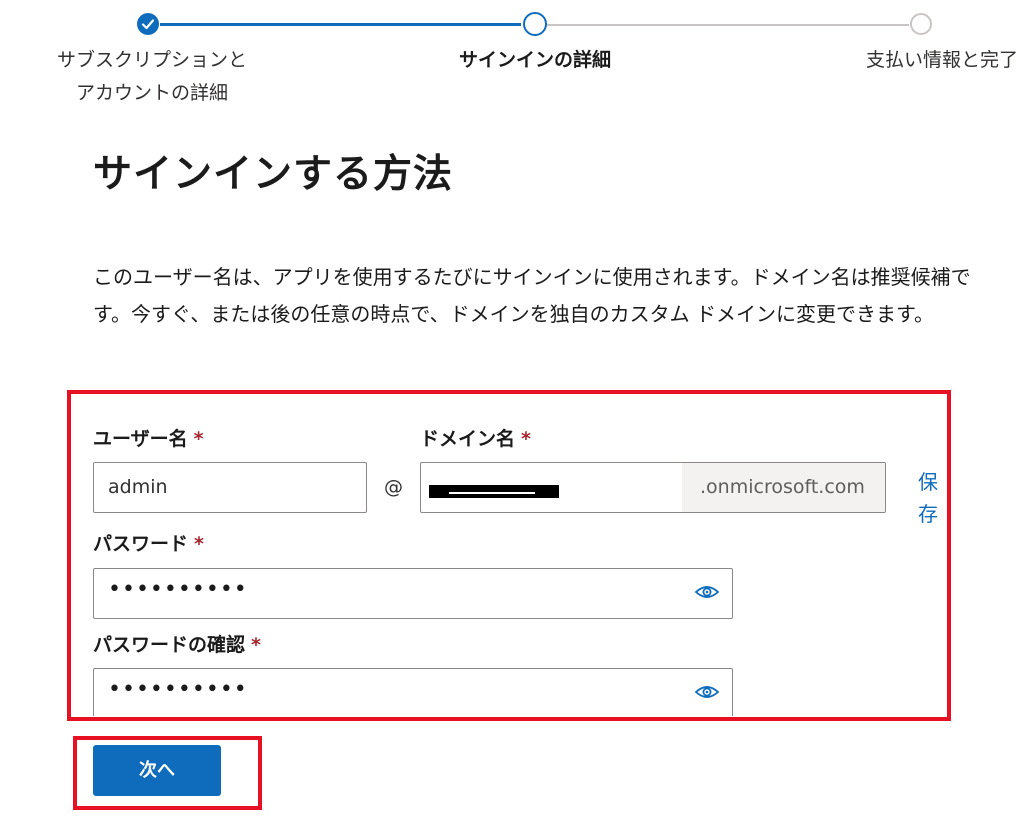 The height and width of the screenshot is (840, 1024). I want to click on domain-suffix: .onmicrosoft.com, so click(783, 487).